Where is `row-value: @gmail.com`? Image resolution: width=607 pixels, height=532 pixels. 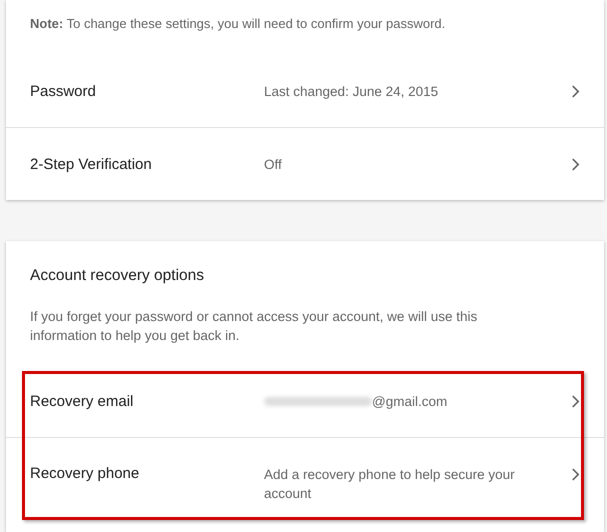
row-value: @gmail.com is located at coordinates (410, 401).